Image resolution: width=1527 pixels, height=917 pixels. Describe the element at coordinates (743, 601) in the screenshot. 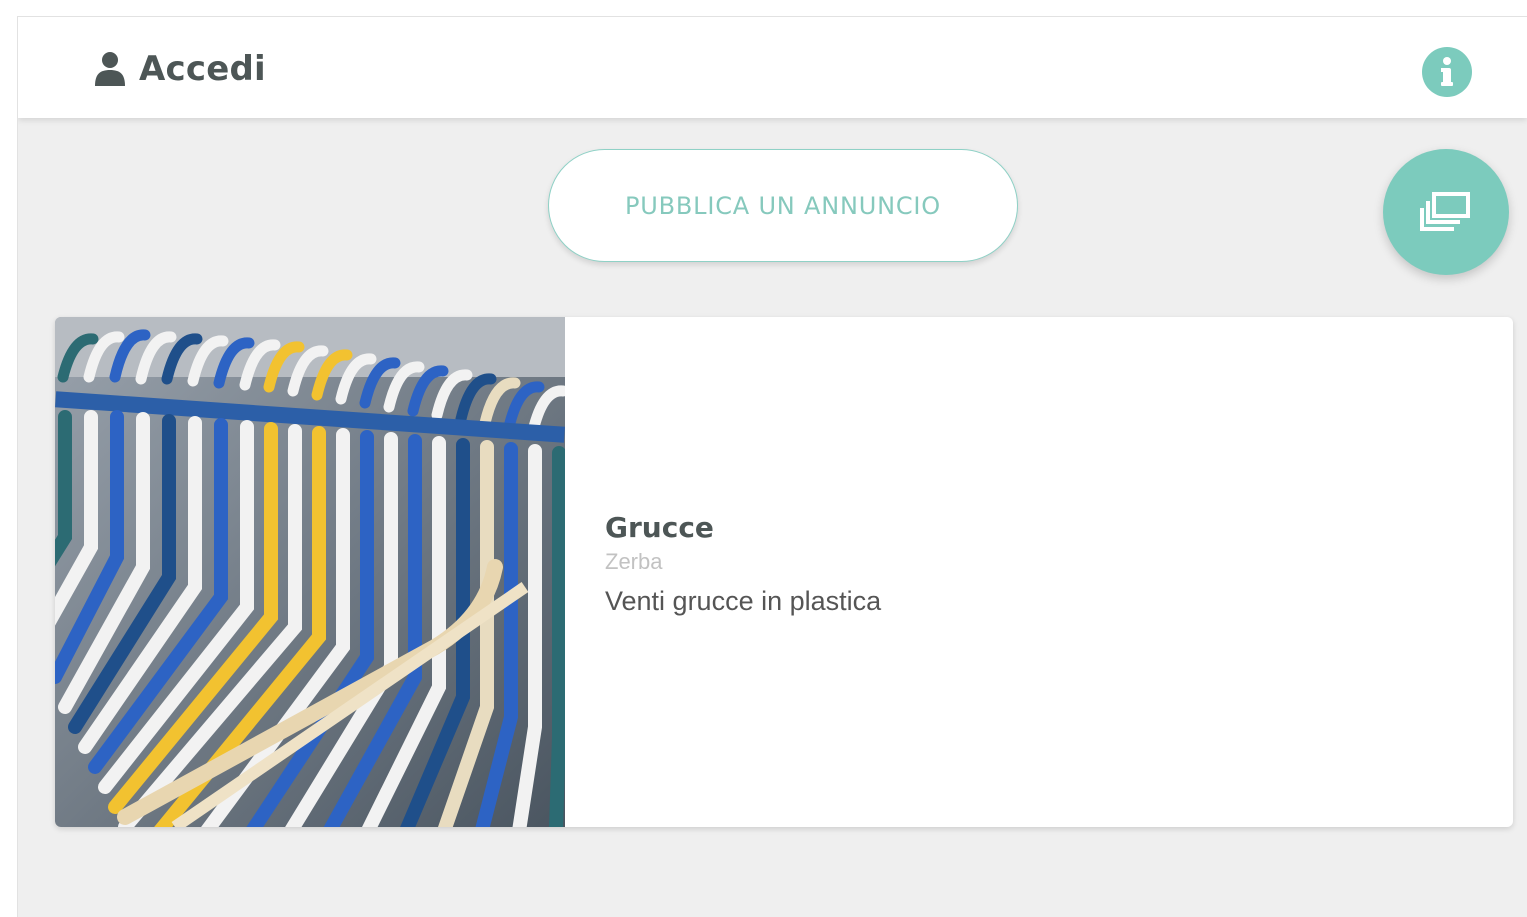

I see `listing-description: Venti grucce in plastica` at that location.